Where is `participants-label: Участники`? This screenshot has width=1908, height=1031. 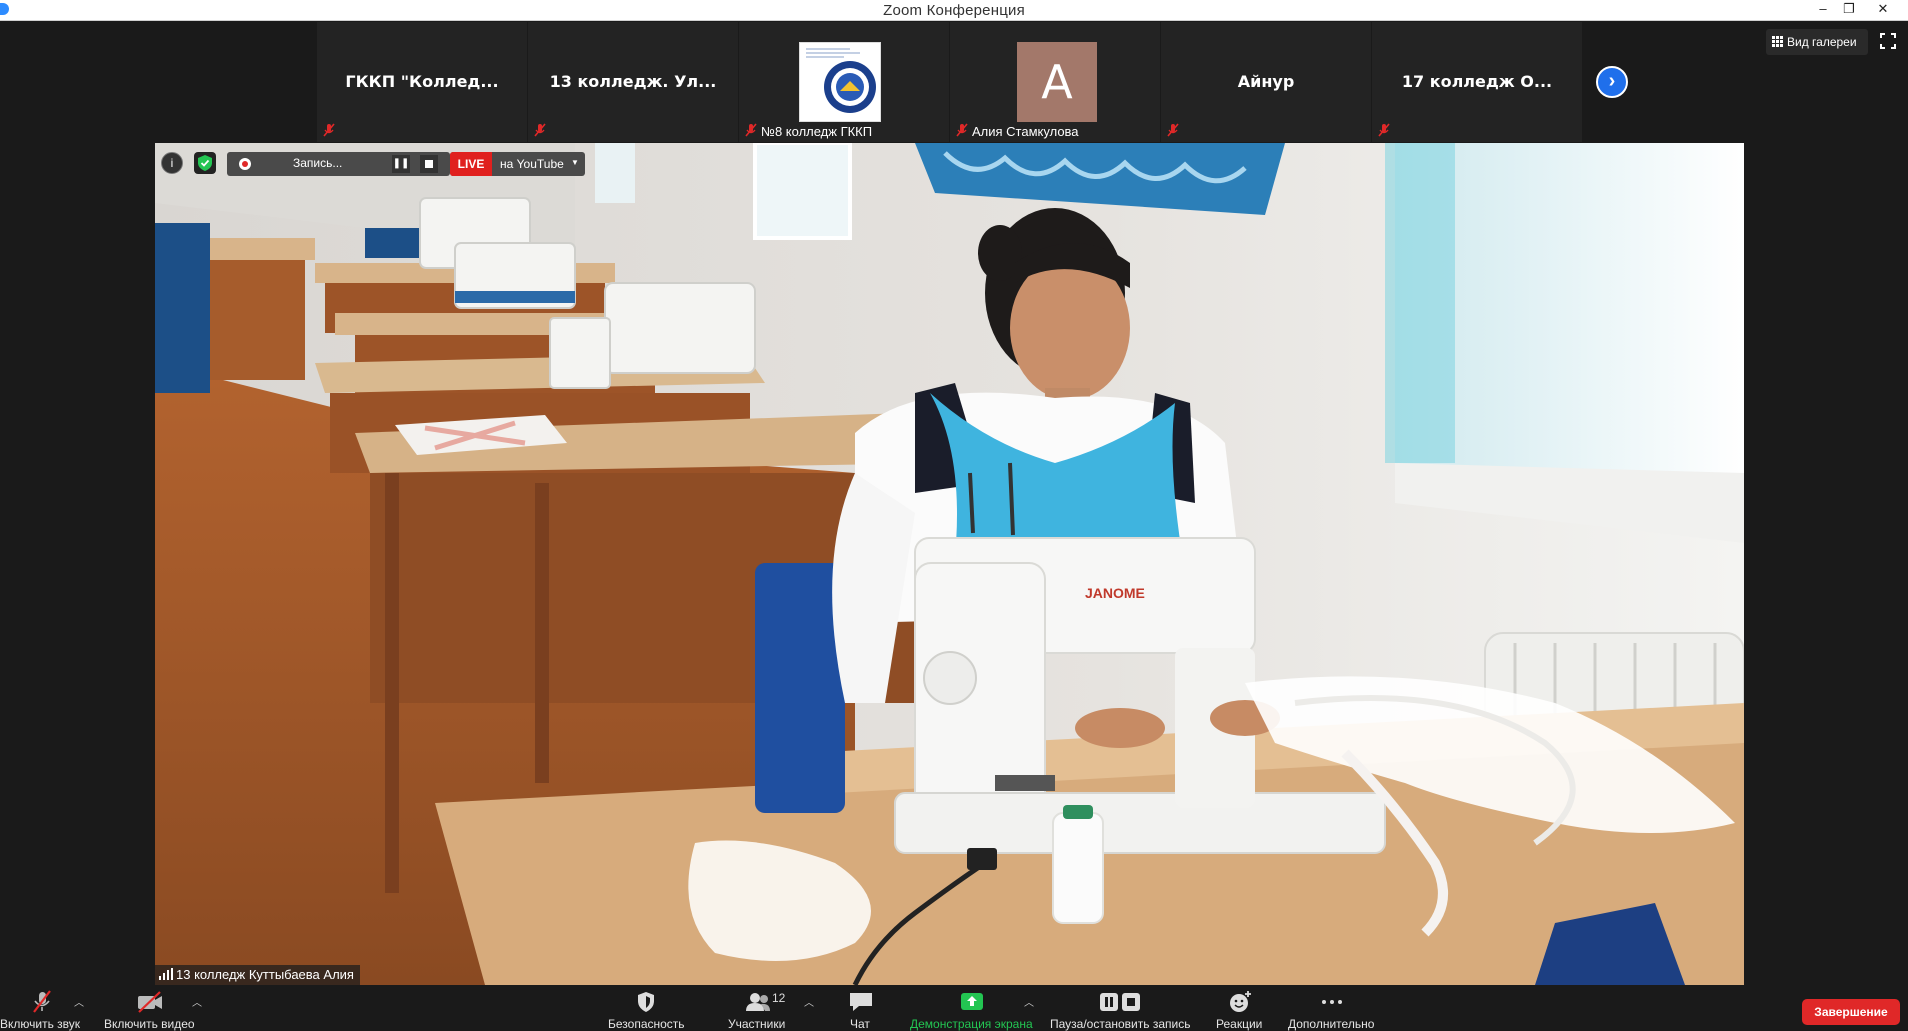
participants-label: Участники is located at coordinates (757, 1024).